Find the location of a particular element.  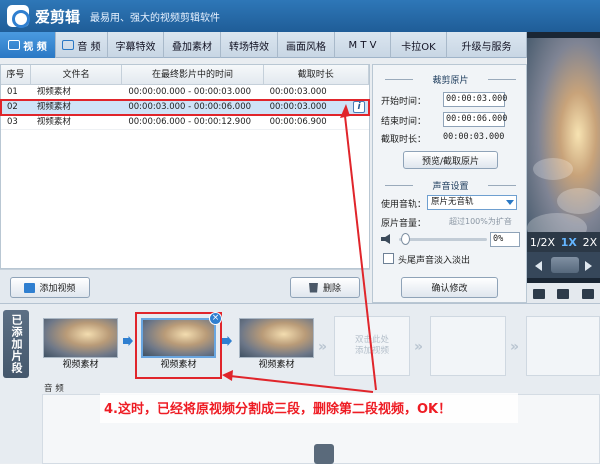

fade-label: 头尾声音淡入淡出 is located at coordinates (434, 261).